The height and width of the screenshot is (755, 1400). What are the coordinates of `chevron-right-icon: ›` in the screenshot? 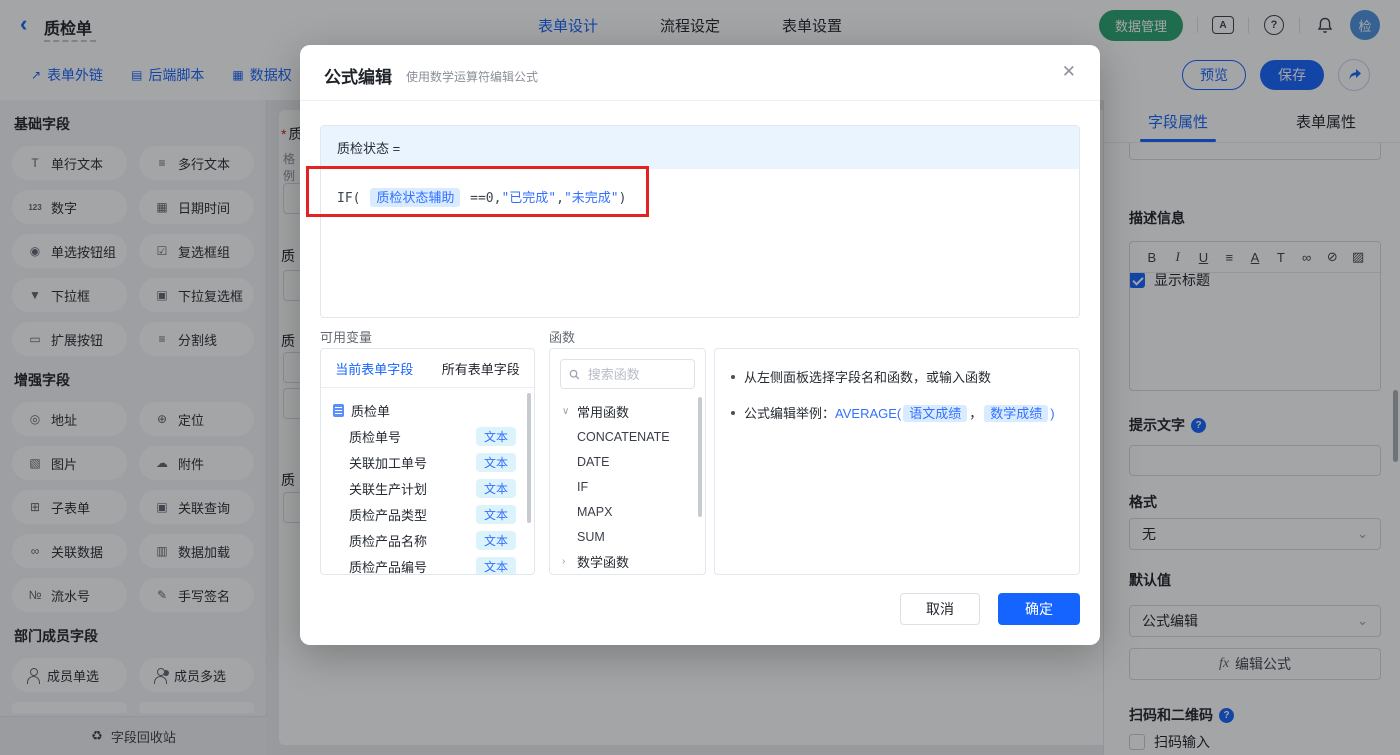 It's located at (564, 561).